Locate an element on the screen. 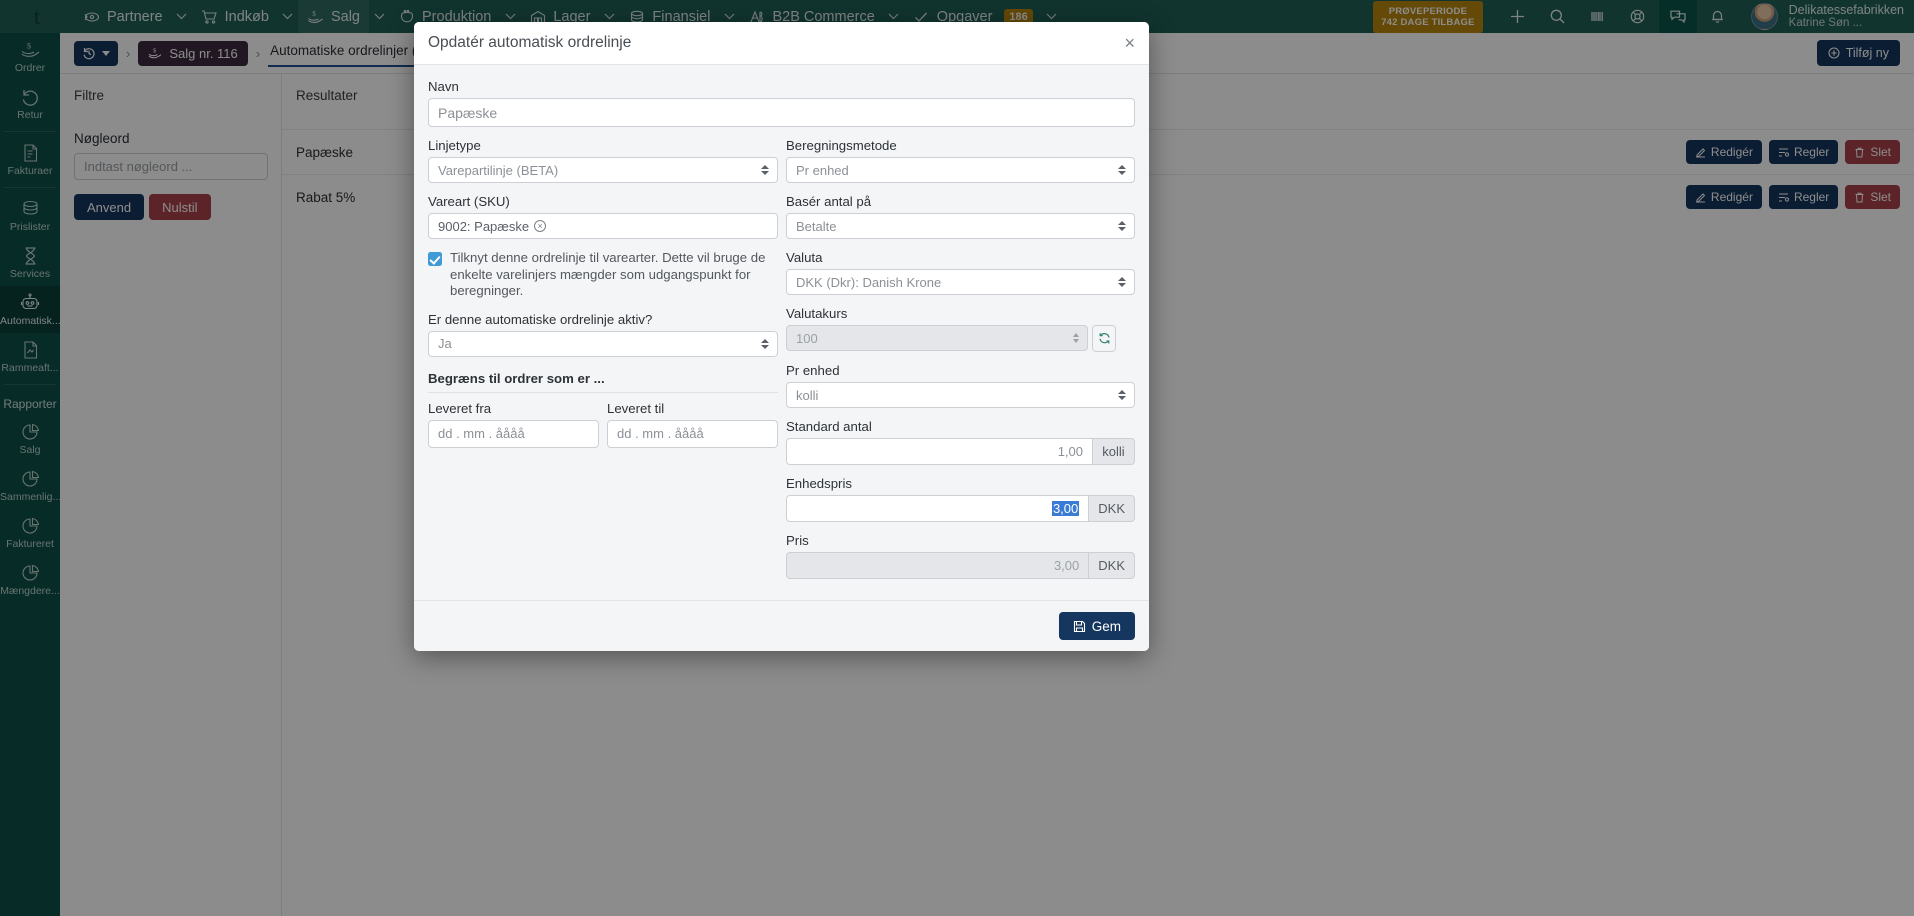 This screenshot has width=1914, height=916. standard-antal-row: 1,00 kolli is located at coordinates (960, 451).